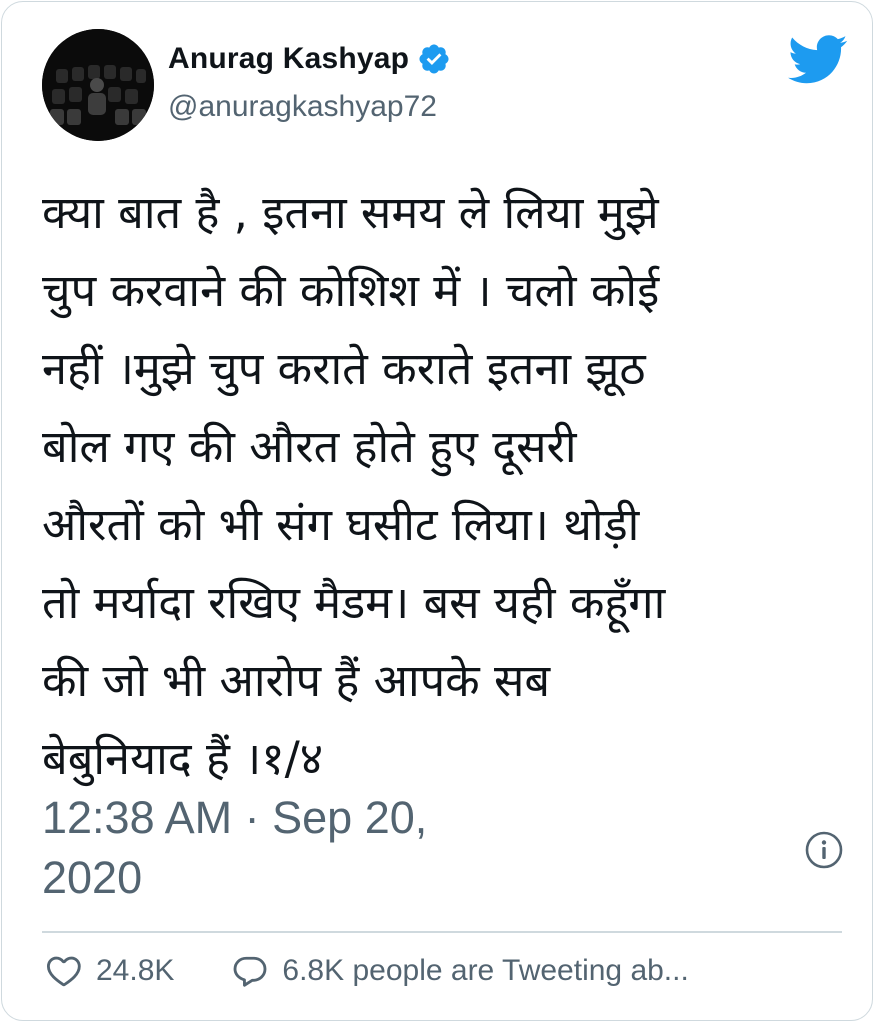  What do you see at coordinates (302, 107) in the screenshot?
I see `author-handle: @anuragkashyap72` at bounding box center [302, 107].